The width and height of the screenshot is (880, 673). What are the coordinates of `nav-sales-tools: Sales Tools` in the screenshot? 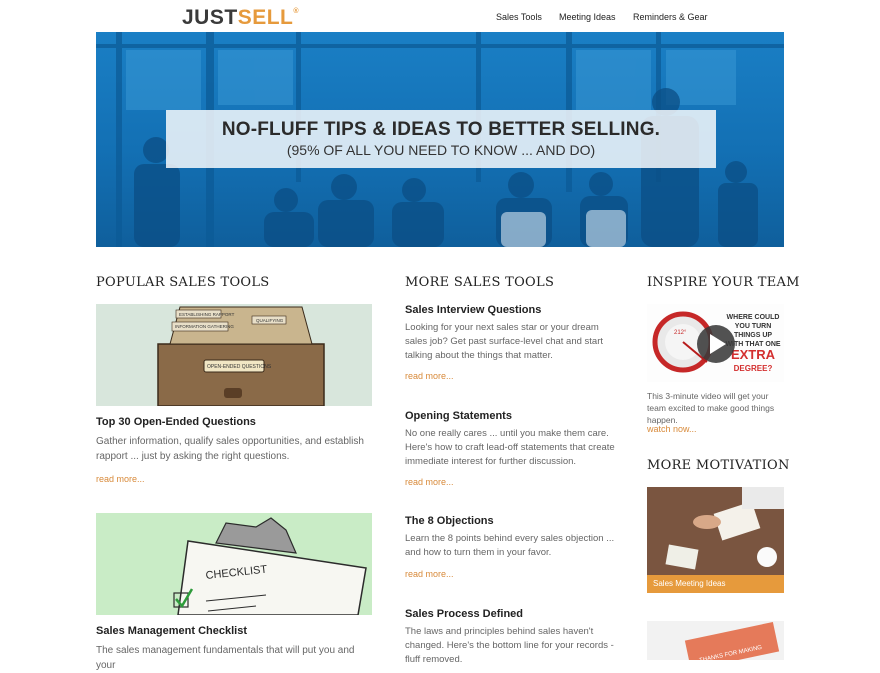 It's located at (519, 17).